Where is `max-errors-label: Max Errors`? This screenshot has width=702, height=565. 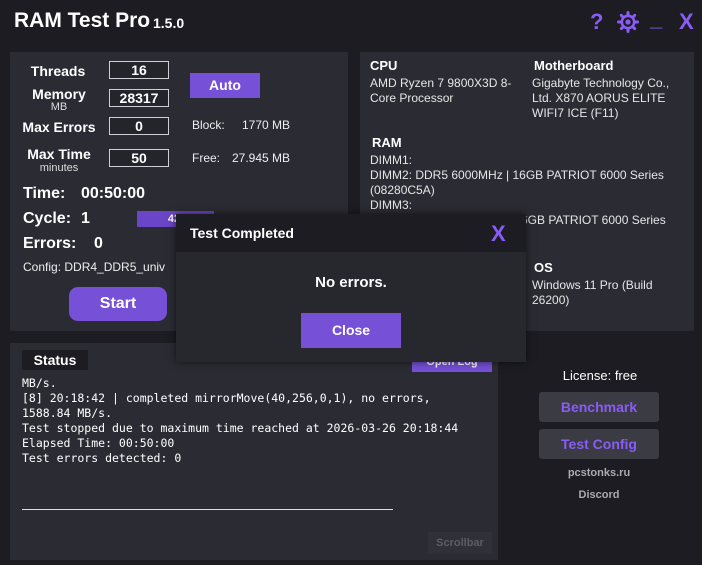
max-errors-label: Max Errors is located at coordinates (59, 127).